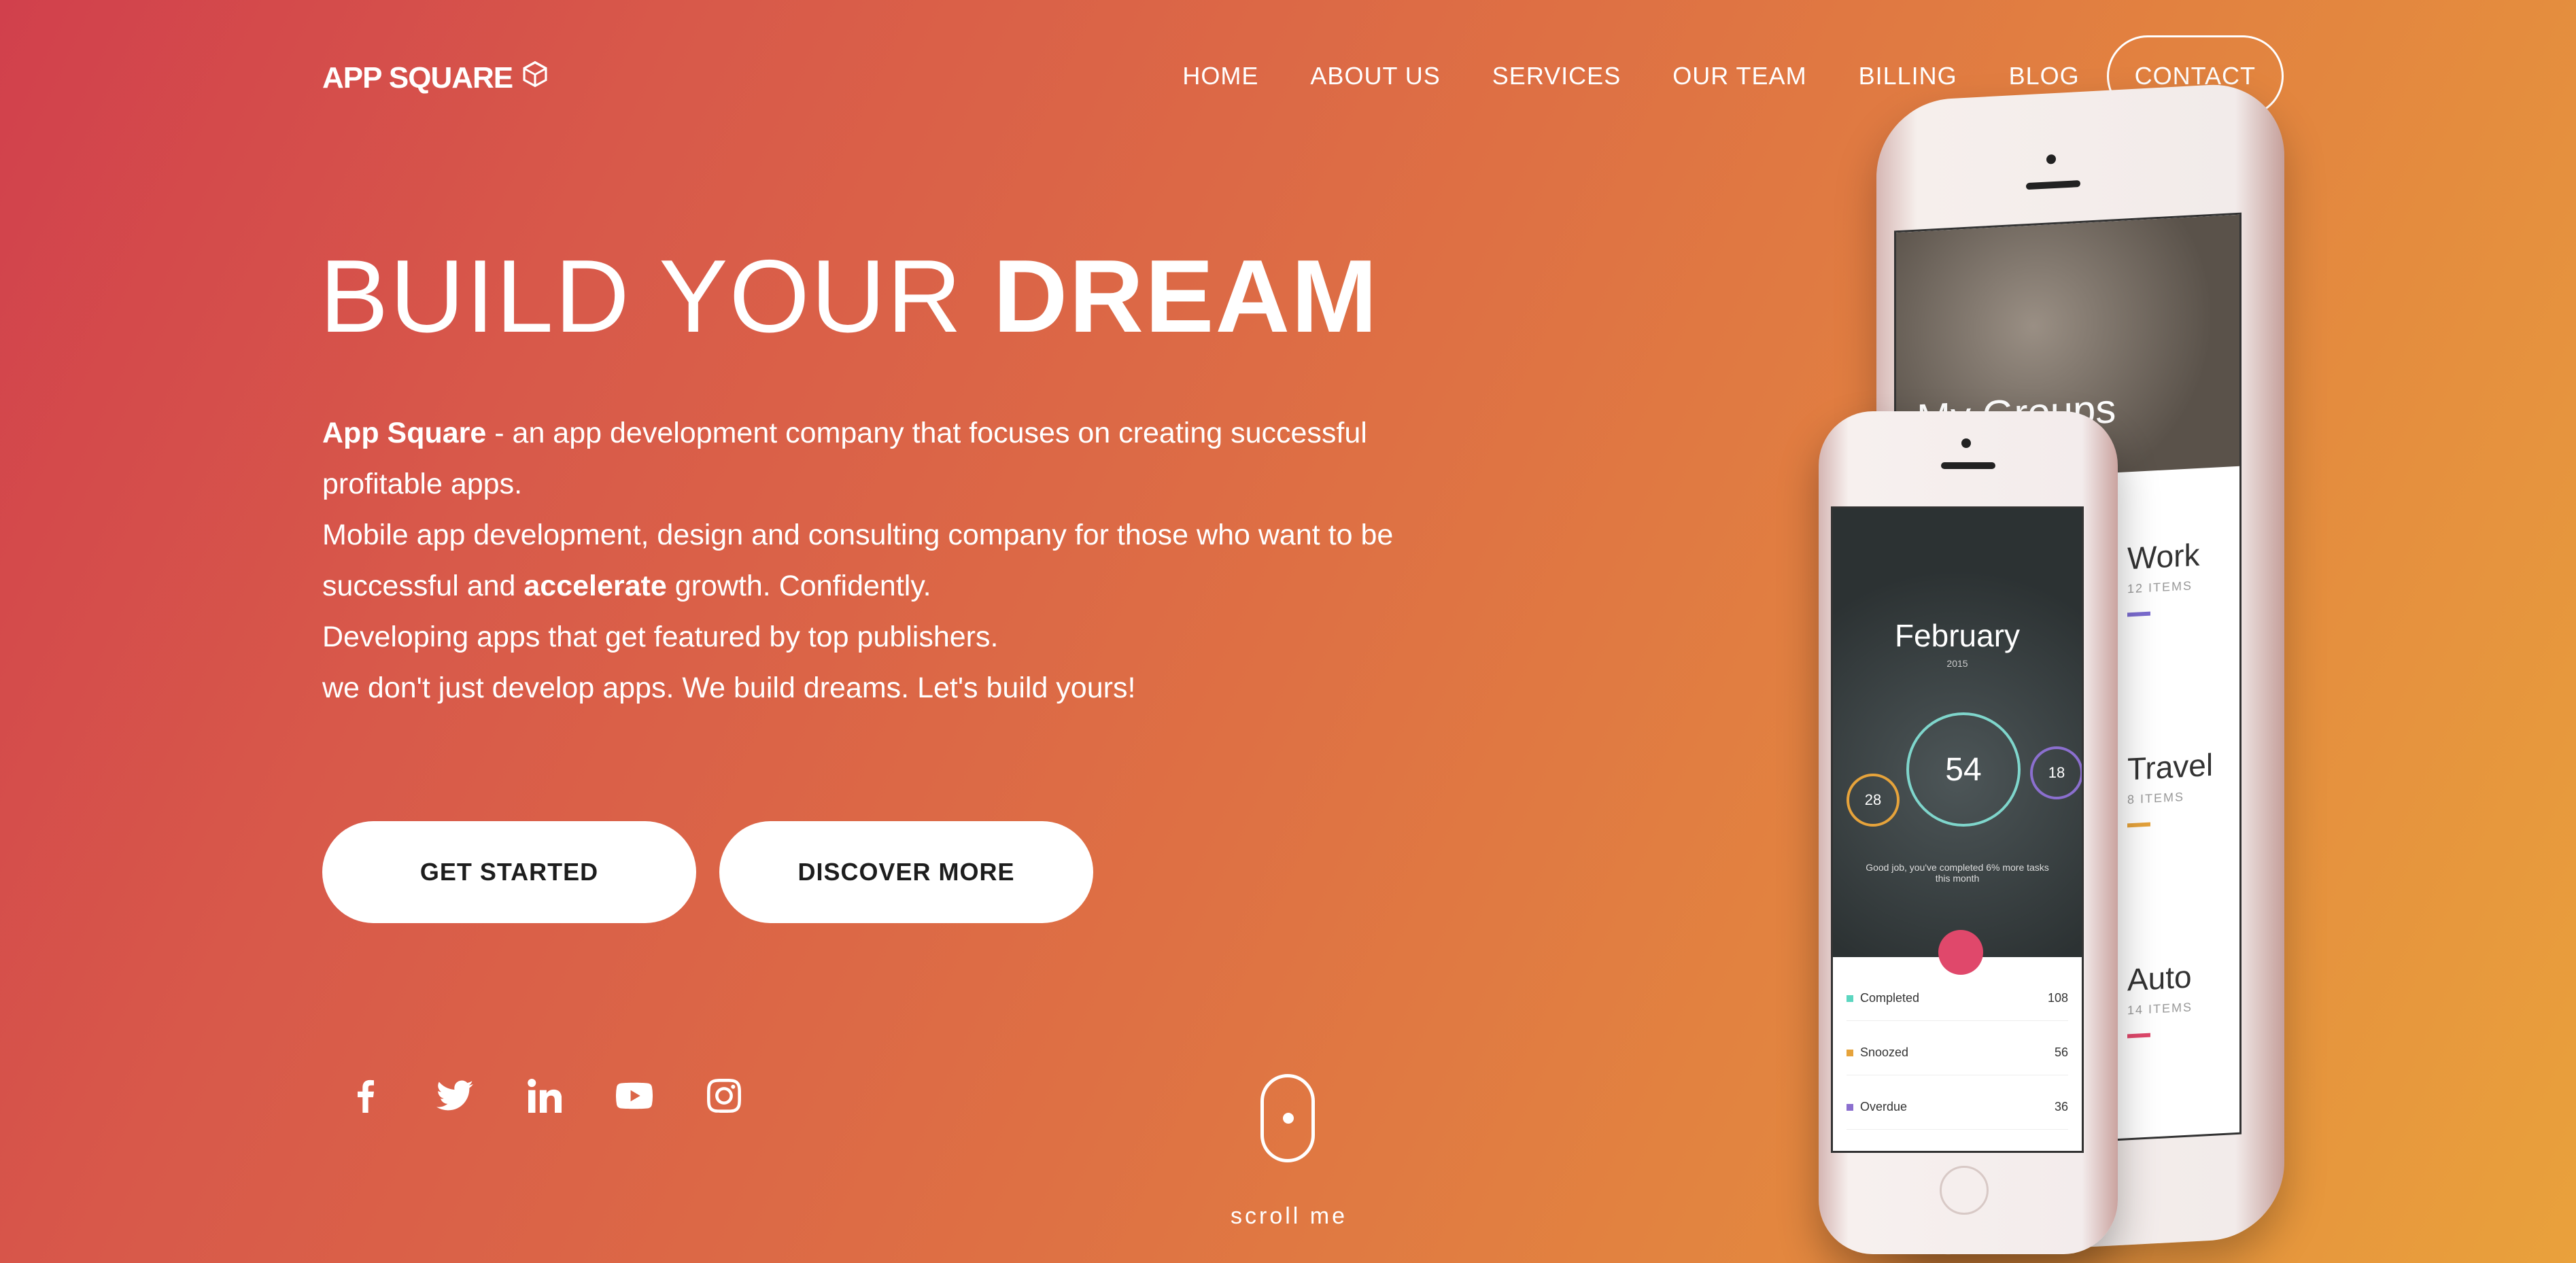 This screenshot has height=1263, width=2576. Describe the element at coordinates (2159, 978) in the screenshot. I see `group-name: Auto` at that location.